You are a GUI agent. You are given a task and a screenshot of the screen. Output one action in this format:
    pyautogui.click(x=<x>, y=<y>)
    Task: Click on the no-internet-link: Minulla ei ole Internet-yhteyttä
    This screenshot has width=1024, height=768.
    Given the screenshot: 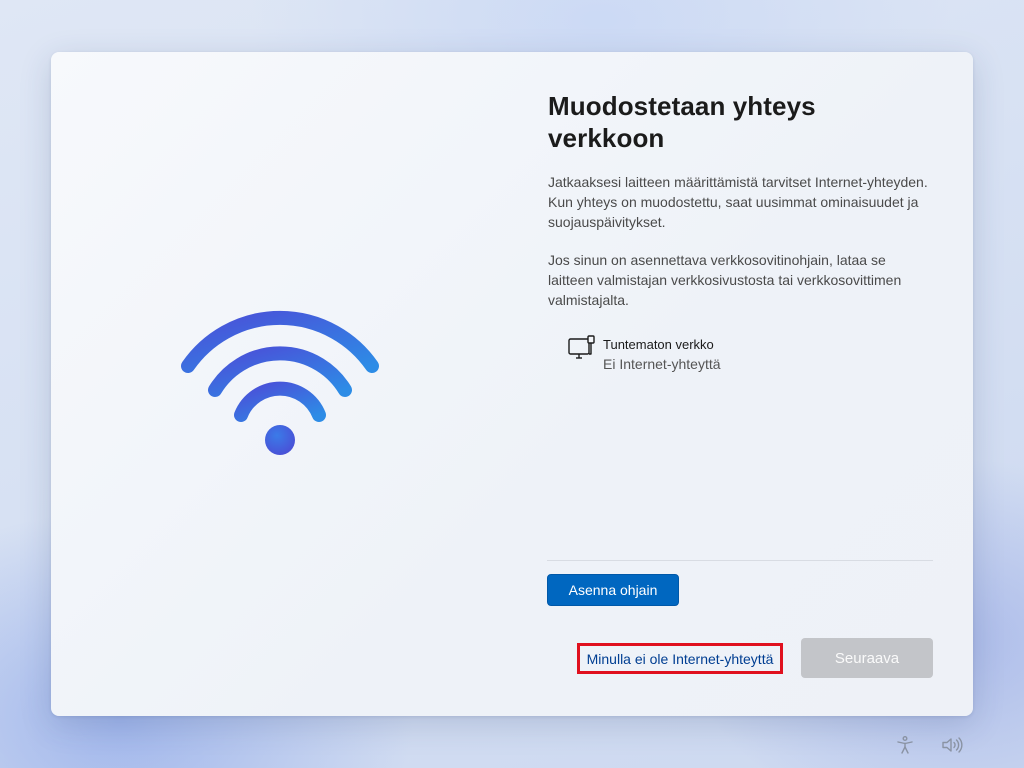 What is the action you would take?
    pyautogui.click(x=680, y=658)
    